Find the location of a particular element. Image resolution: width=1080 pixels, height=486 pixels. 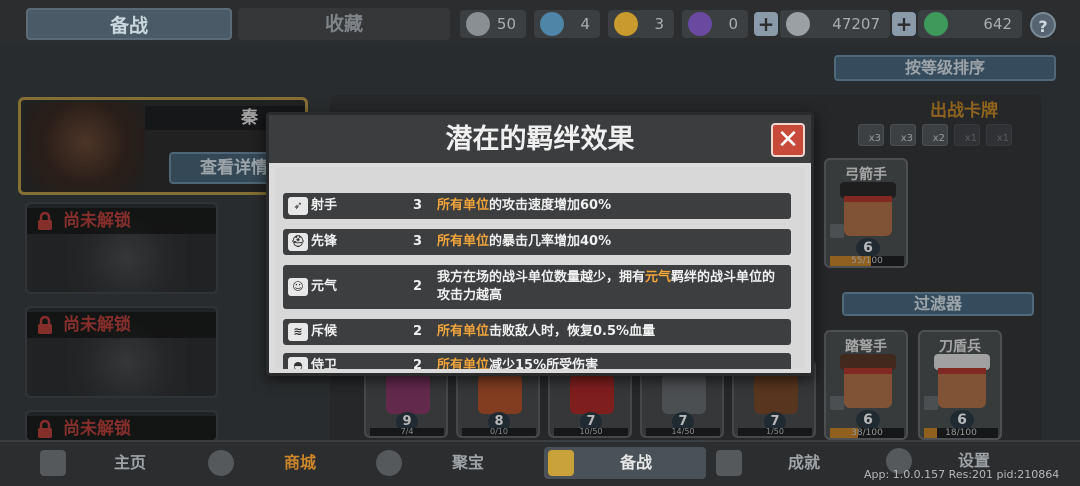

bond-name: 斥候 is located at coordinates (324, 331).